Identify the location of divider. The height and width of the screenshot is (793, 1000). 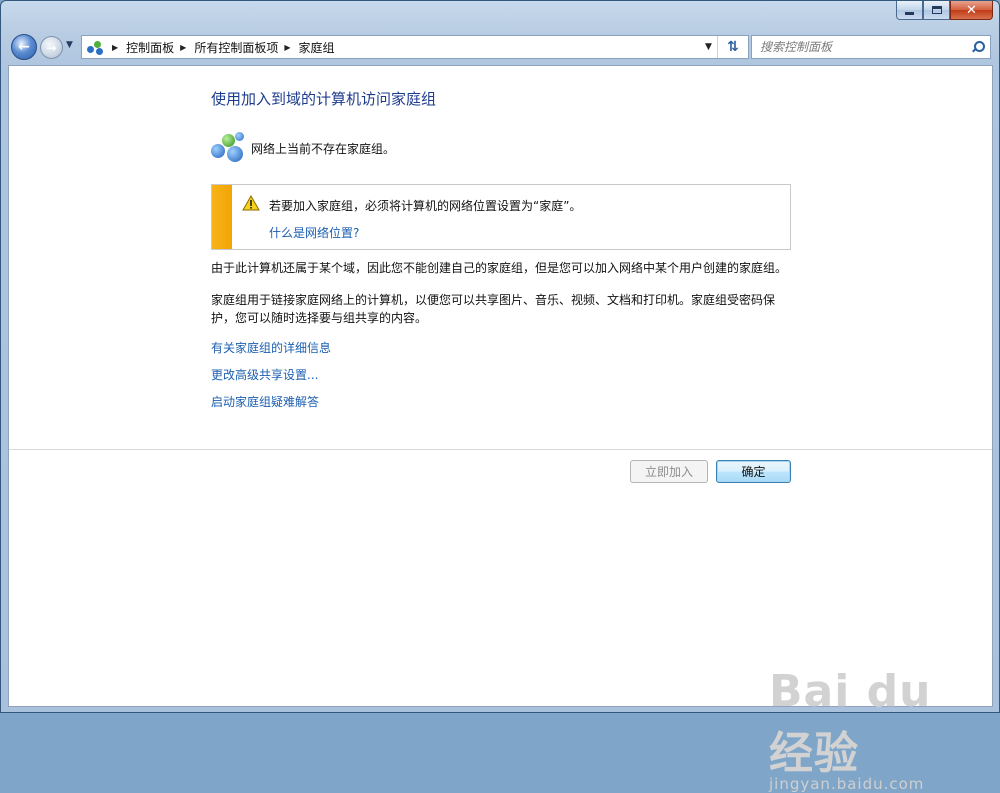
(500, 449).